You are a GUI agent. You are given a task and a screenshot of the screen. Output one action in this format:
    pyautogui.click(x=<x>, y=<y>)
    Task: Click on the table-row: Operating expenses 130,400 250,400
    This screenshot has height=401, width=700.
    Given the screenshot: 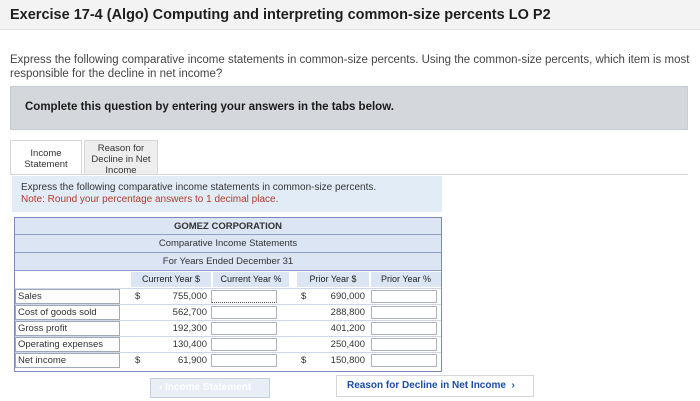 What is the action you would take?
    pyautogui.click(x=228, y=344)
    